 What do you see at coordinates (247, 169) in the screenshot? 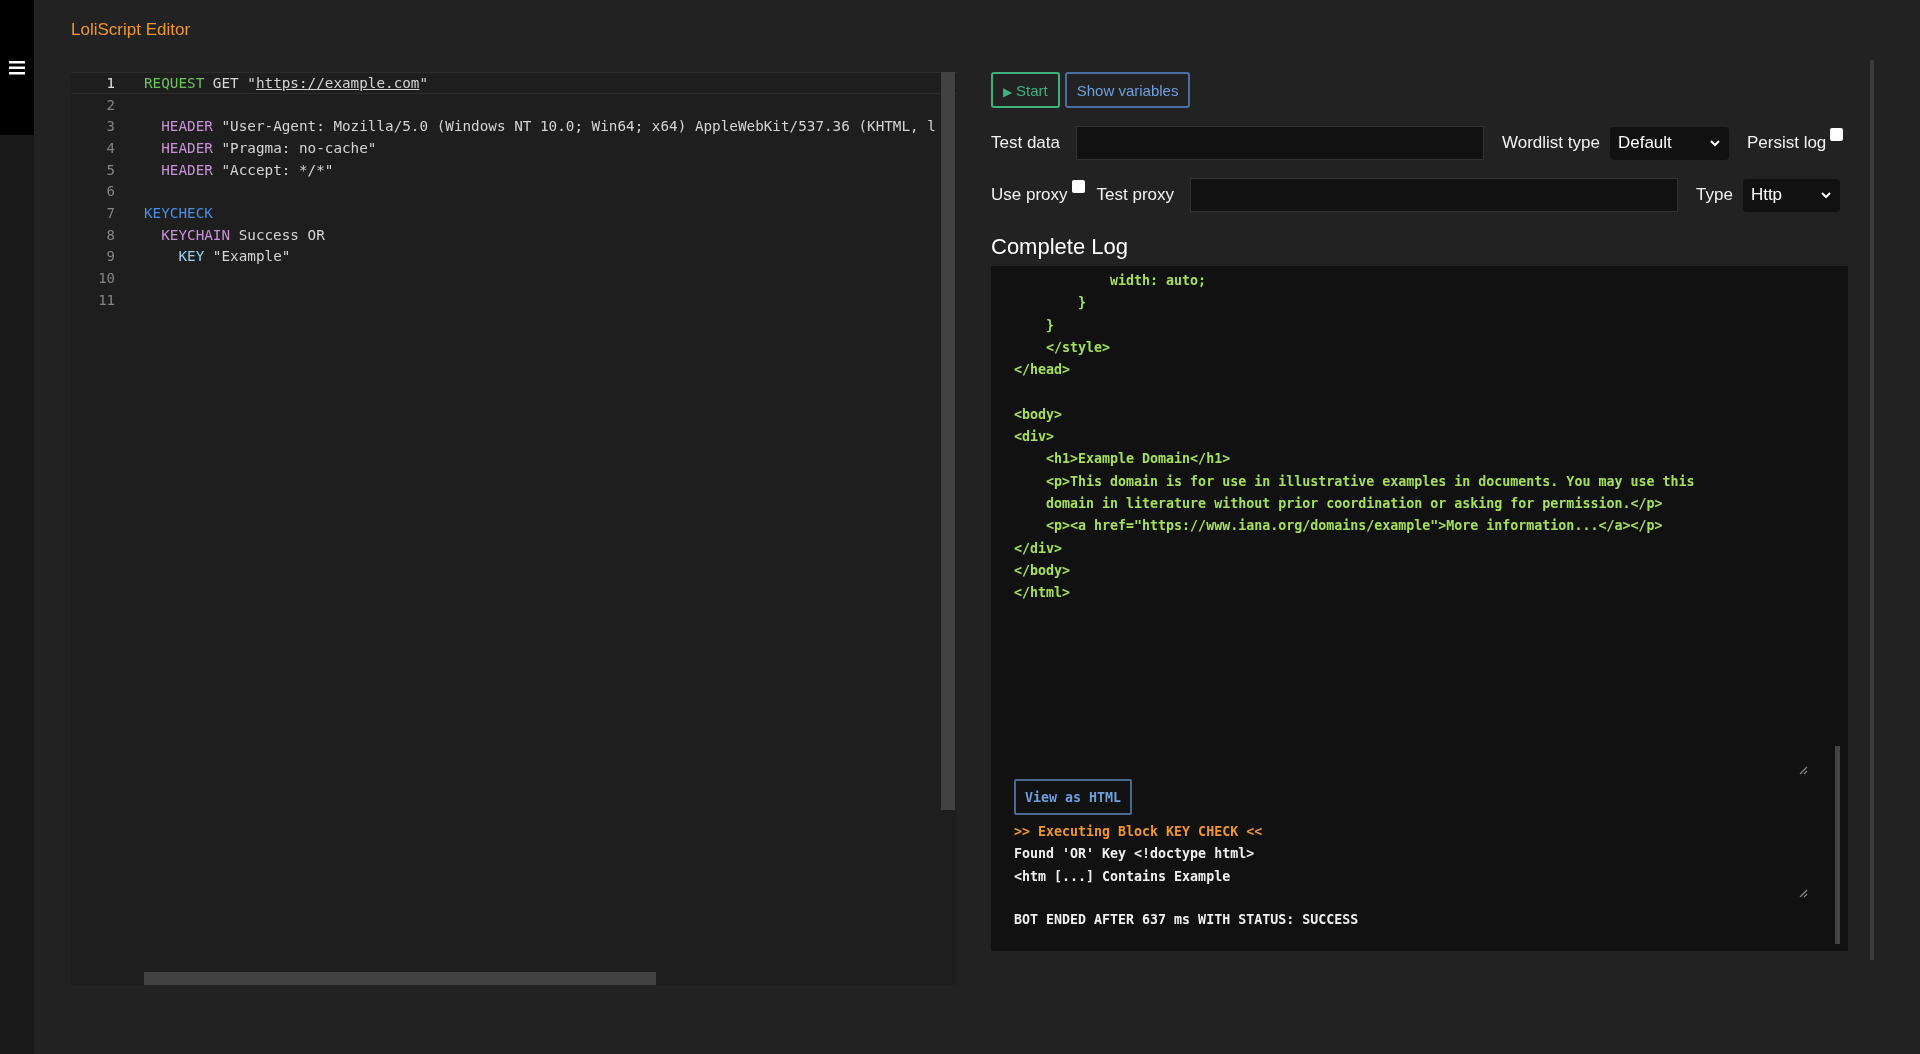
I see `code-line: HEADER "Accept: */*"` at bounding box center [247, 169].